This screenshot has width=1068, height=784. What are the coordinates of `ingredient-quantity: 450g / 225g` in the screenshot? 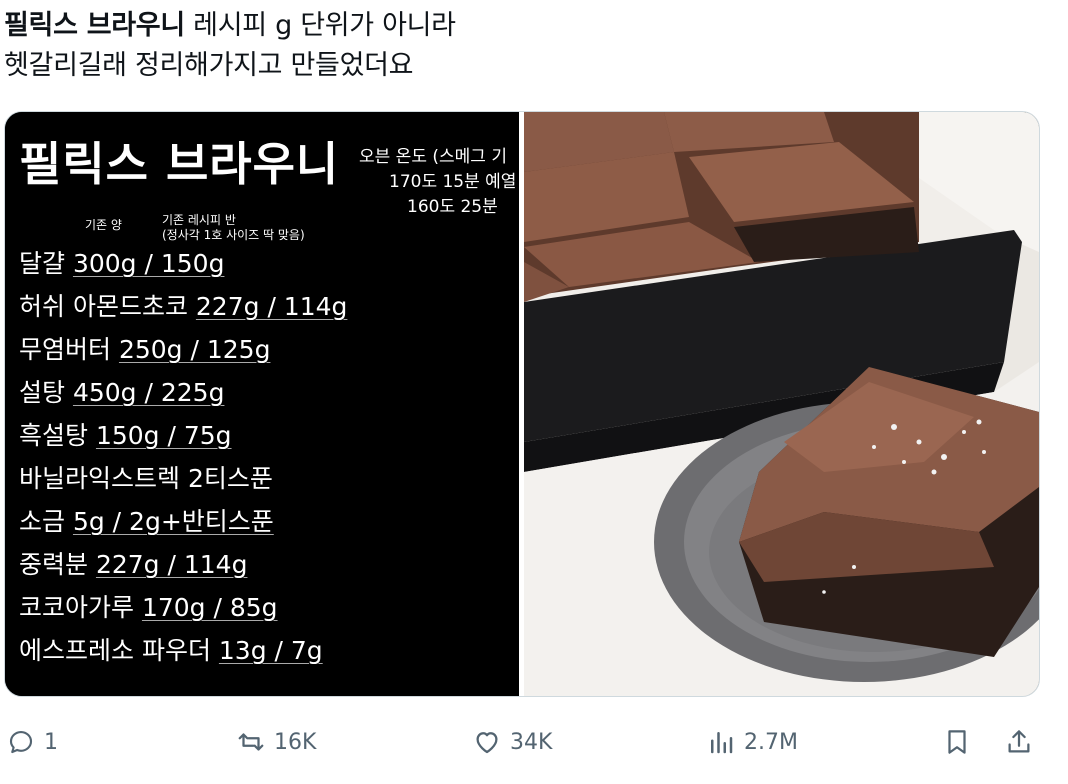 It's located at (148, 392).